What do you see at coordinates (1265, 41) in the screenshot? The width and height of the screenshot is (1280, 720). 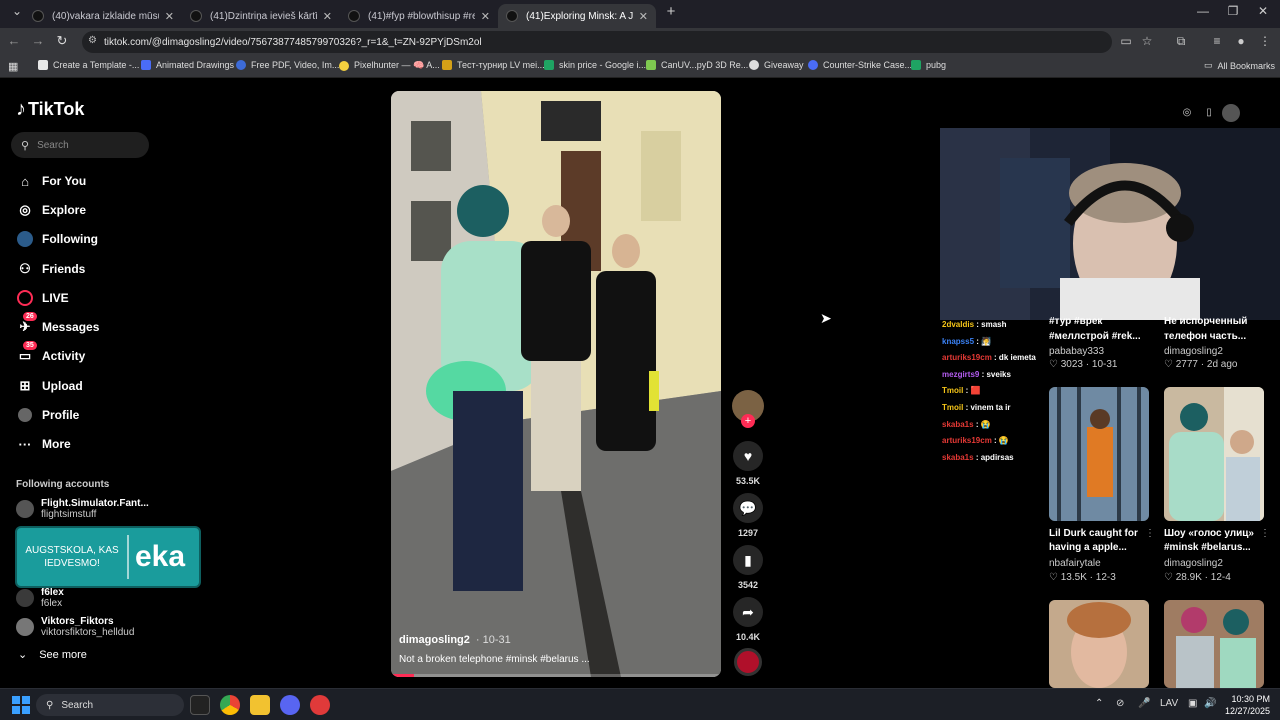 I see `browser-menu-icon: ⋮` at bounding box center [1265, 41].